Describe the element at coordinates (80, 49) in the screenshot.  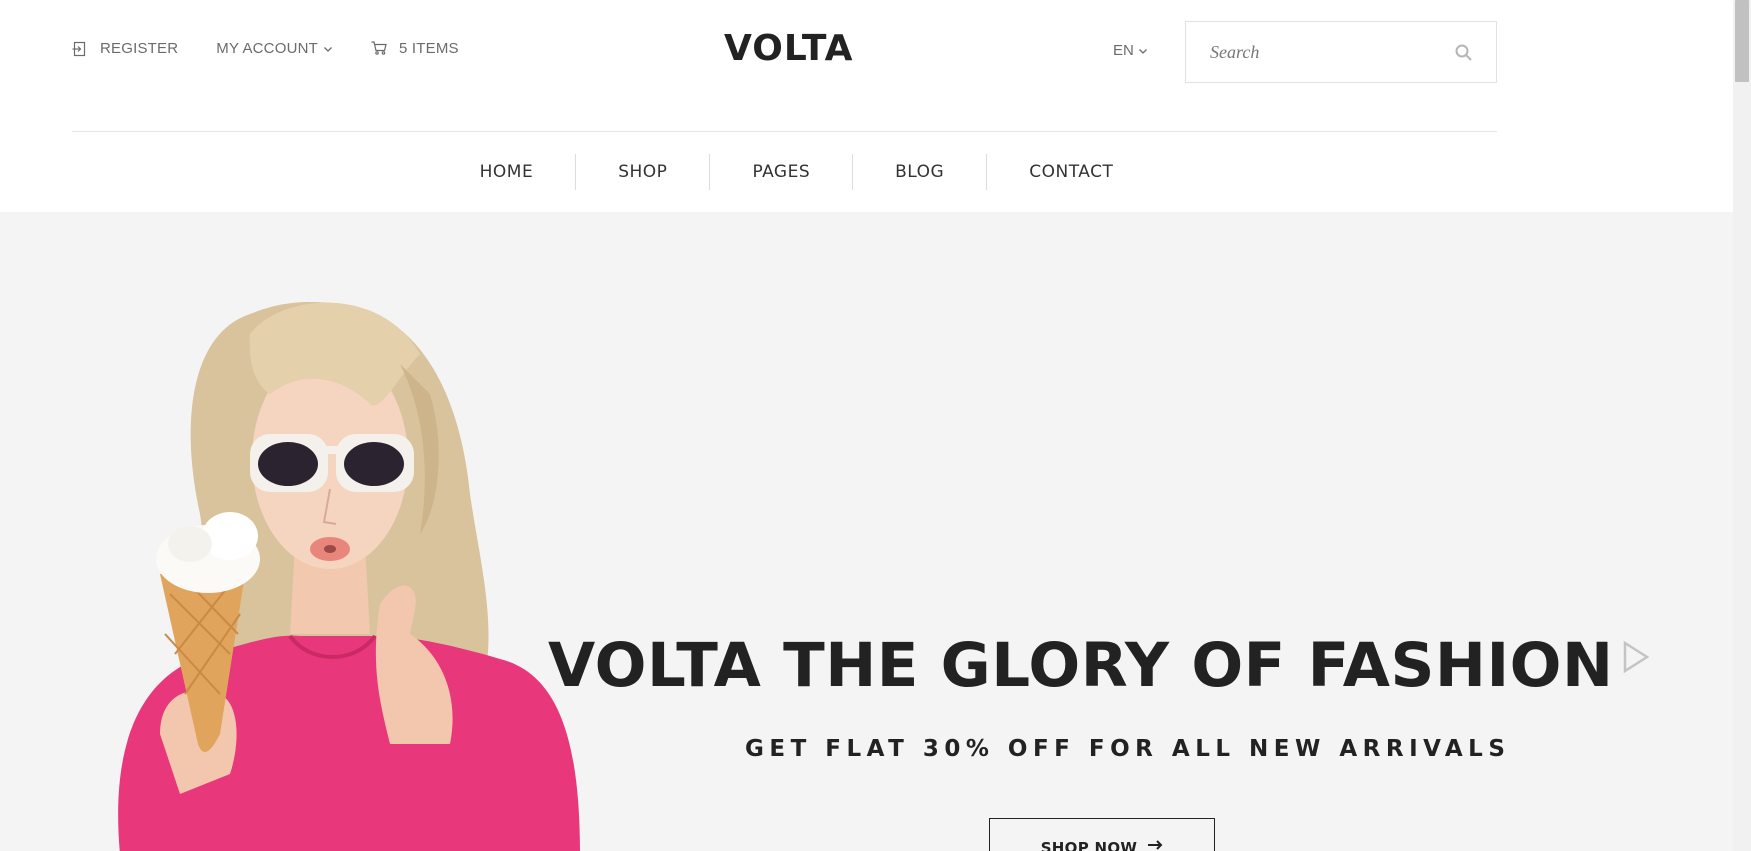
I see `sign-in-icon` at that location.